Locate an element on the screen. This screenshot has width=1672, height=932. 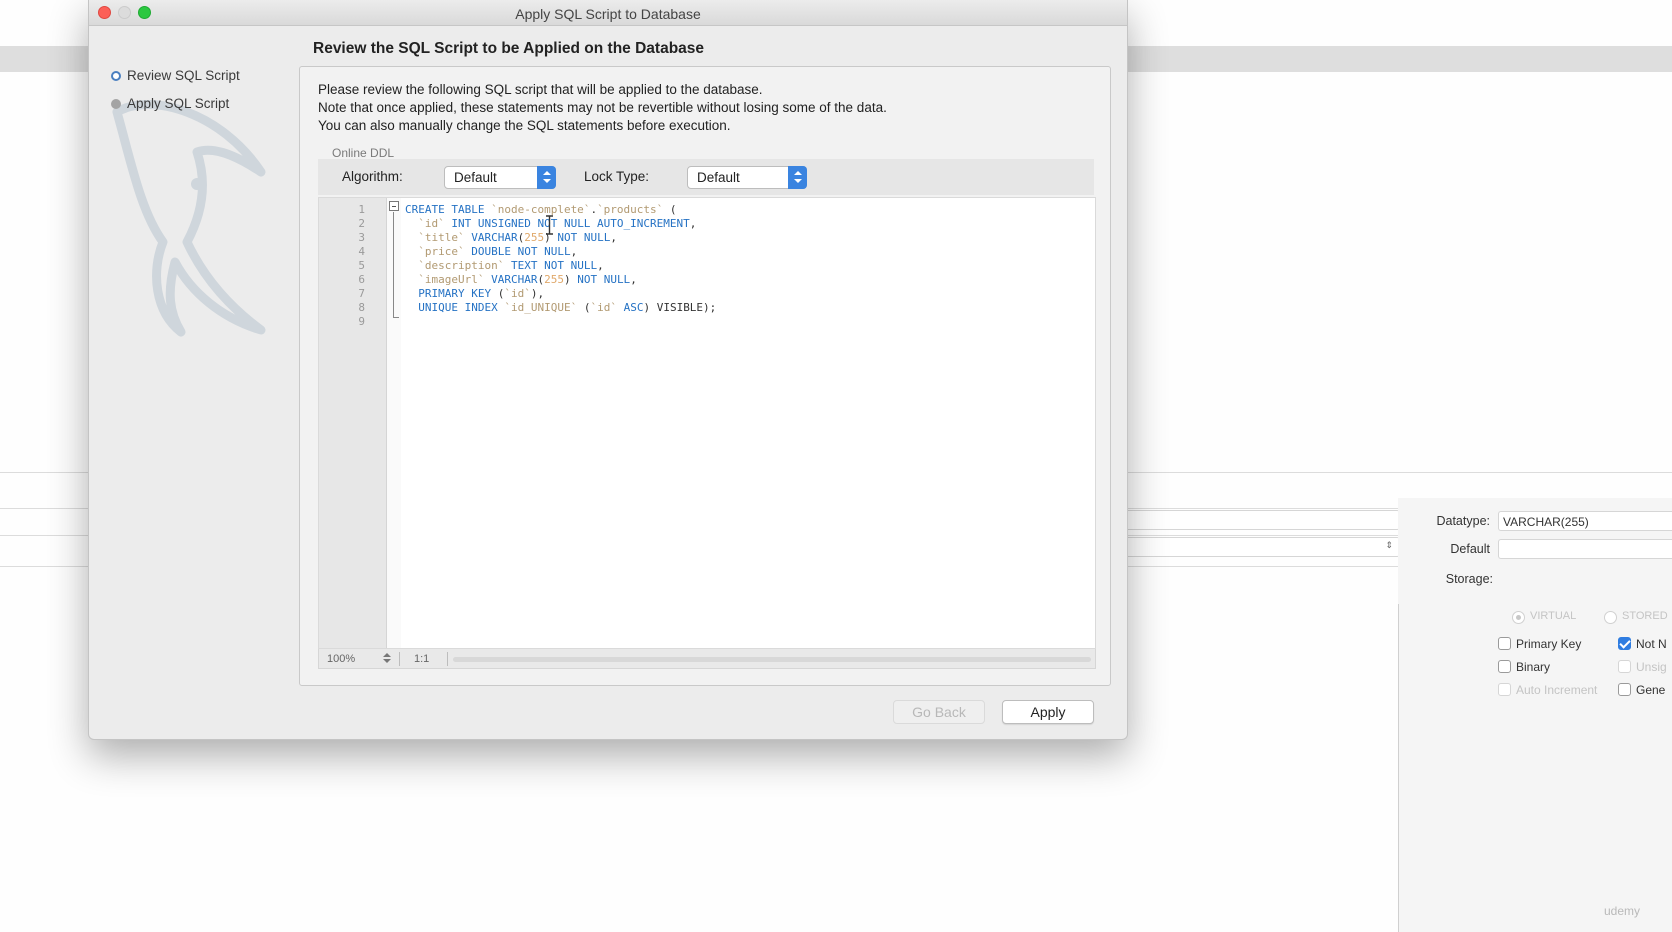
lock-type-value: Default is located at coordinates (718, 177).